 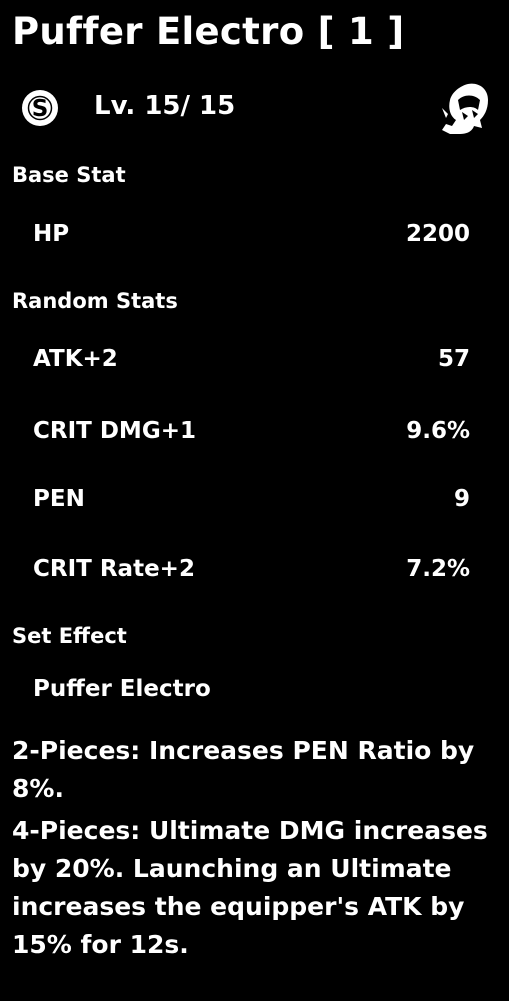 I want to click on rank-level-row: S Lv. 15/ 15, so click(x=255, y=108).